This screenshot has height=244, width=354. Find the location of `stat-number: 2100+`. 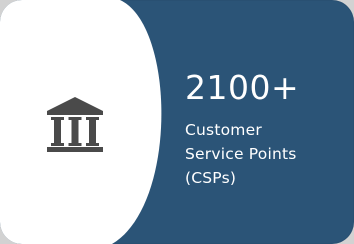

stat-number: 2100+ is located at coordinates (242, 87).